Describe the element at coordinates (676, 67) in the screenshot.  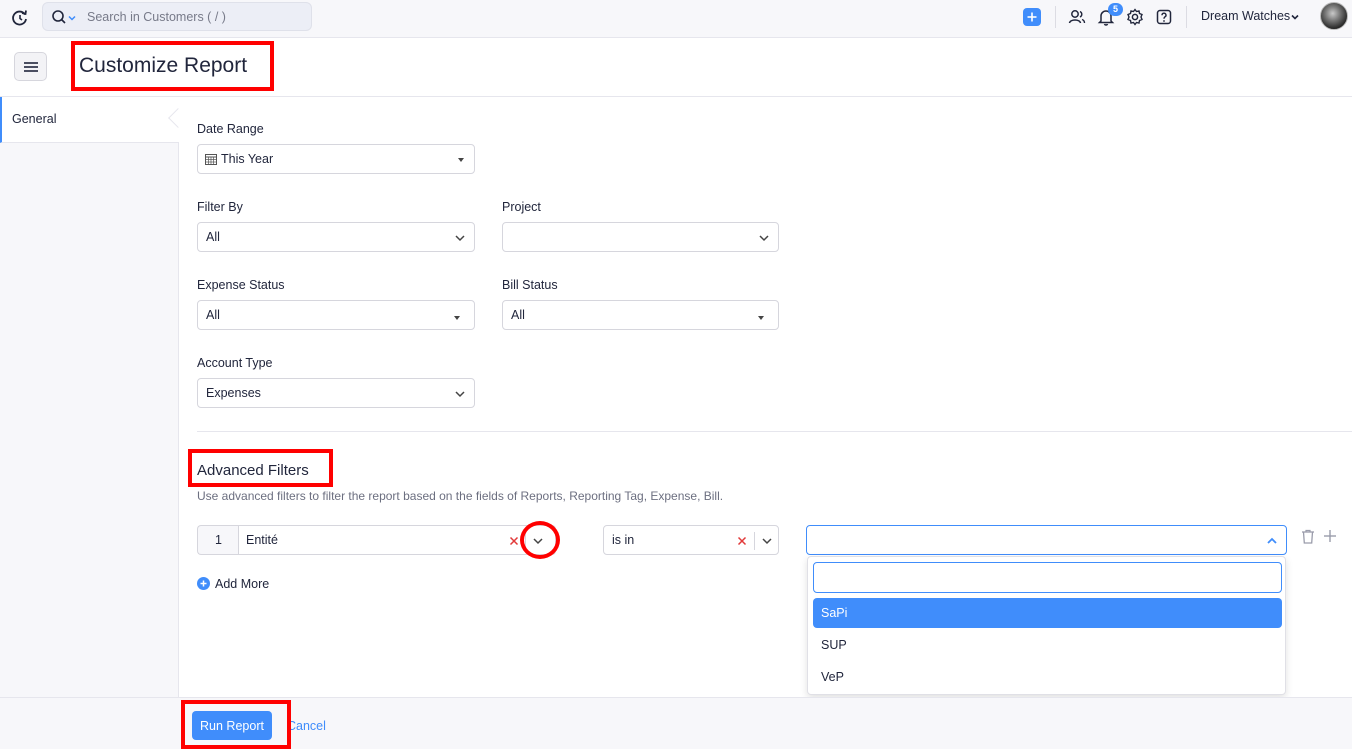
I see `page-header: Customize Report` at that location.